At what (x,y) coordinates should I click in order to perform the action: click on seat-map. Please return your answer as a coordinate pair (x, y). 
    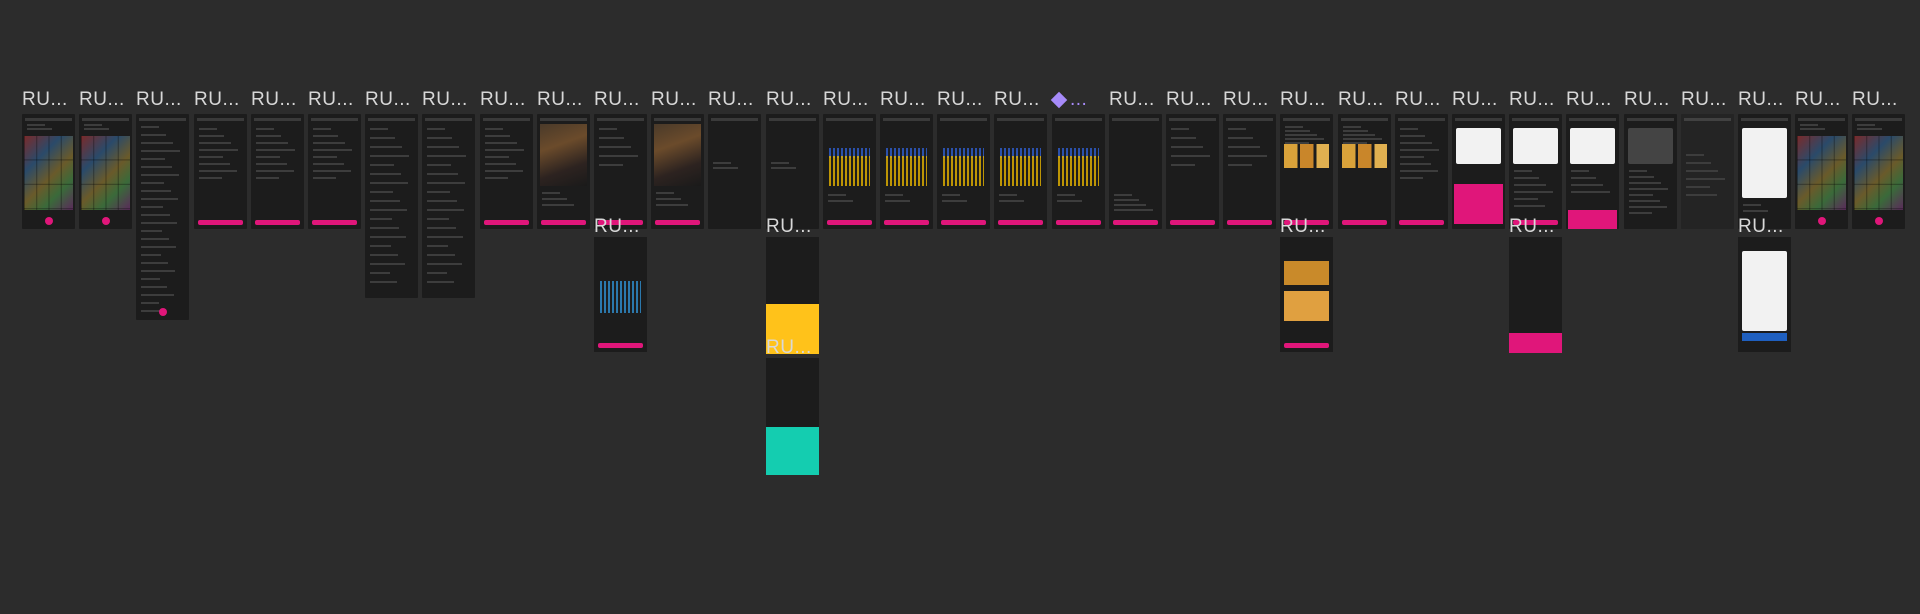
    Looking at the image, I should click on (963, 171).